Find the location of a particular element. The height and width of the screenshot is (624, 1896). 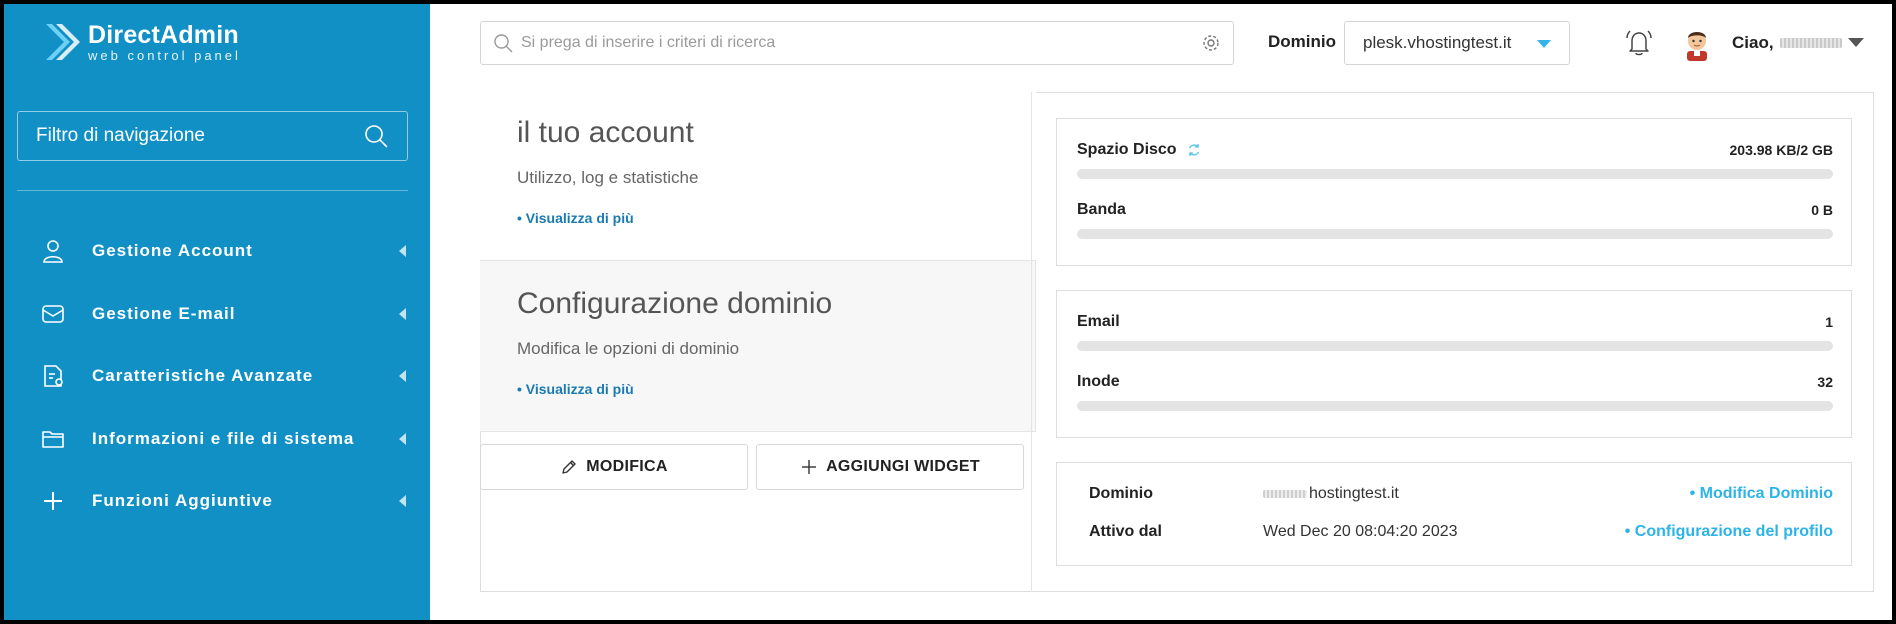

add-widget-button: AGGIUNGI WIDGET is located at coordinates (890, 467).